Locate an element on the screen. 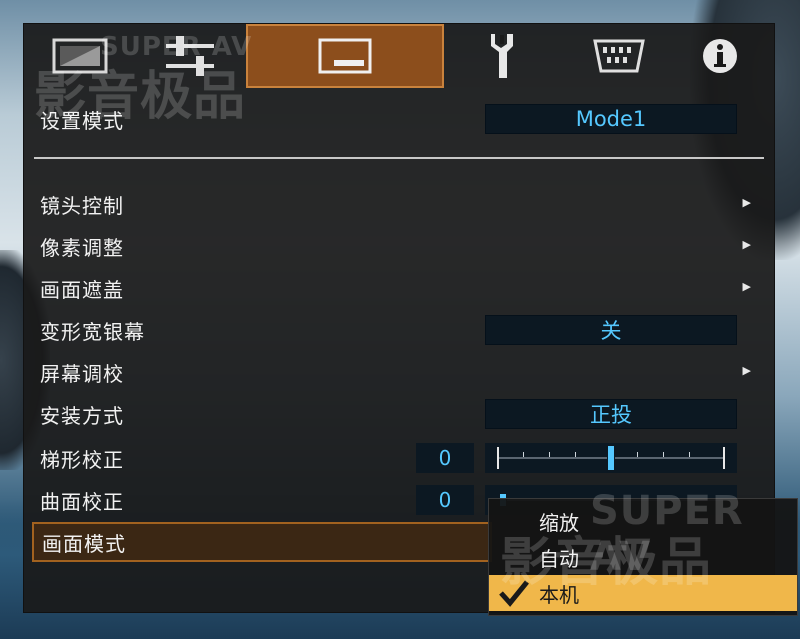  setting-mode-label: 设置模式 is located at coordinates (82, 120).